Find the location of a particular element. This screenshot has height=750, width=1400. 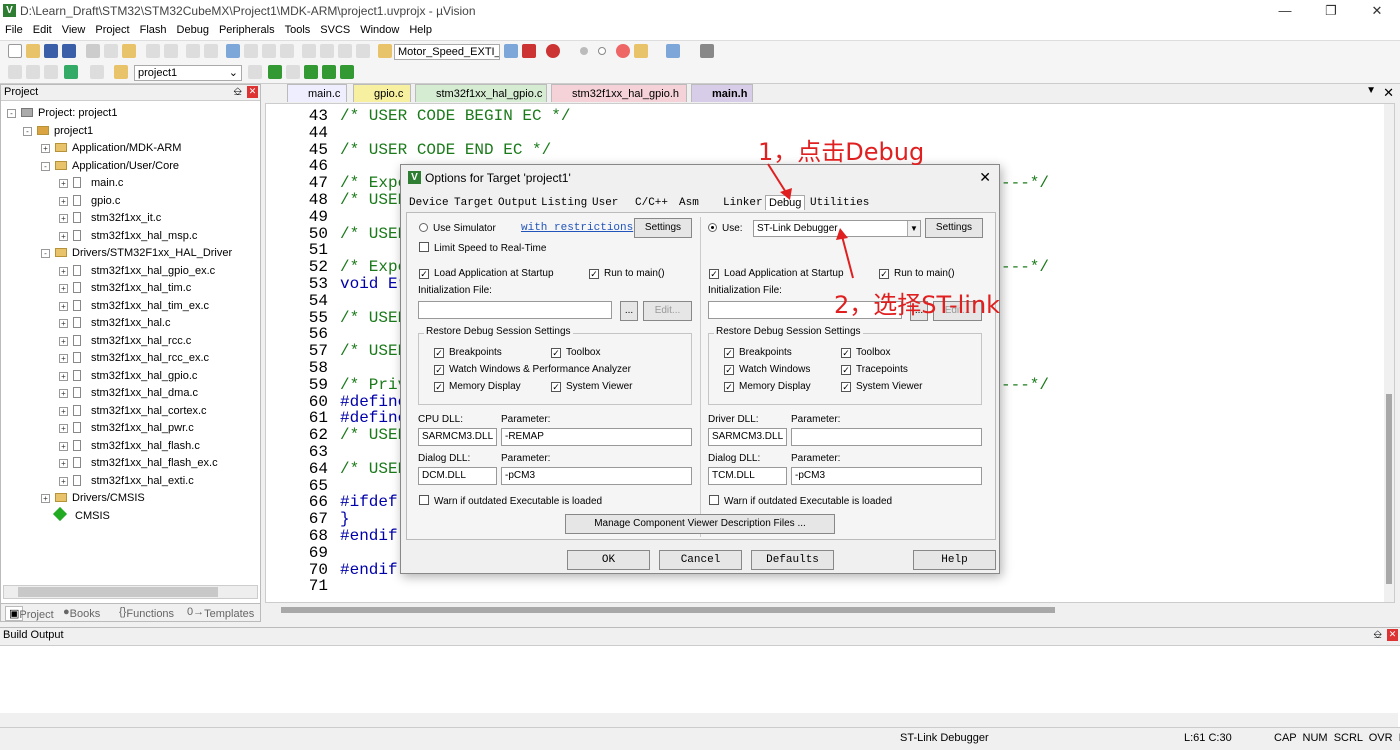

options-for-target-icon is located at coordinates (255, 72).